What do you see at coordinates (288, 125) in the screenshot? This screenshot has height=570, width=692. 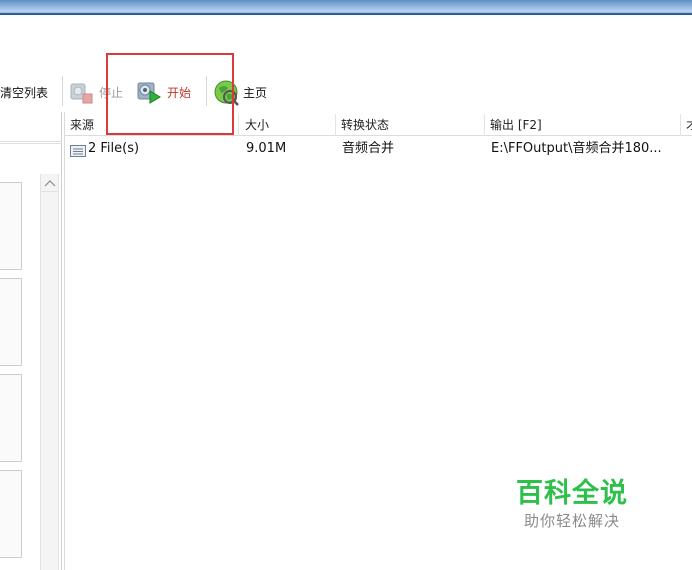 I see `column-header-size: 大小` at bounding box center [288, 125].